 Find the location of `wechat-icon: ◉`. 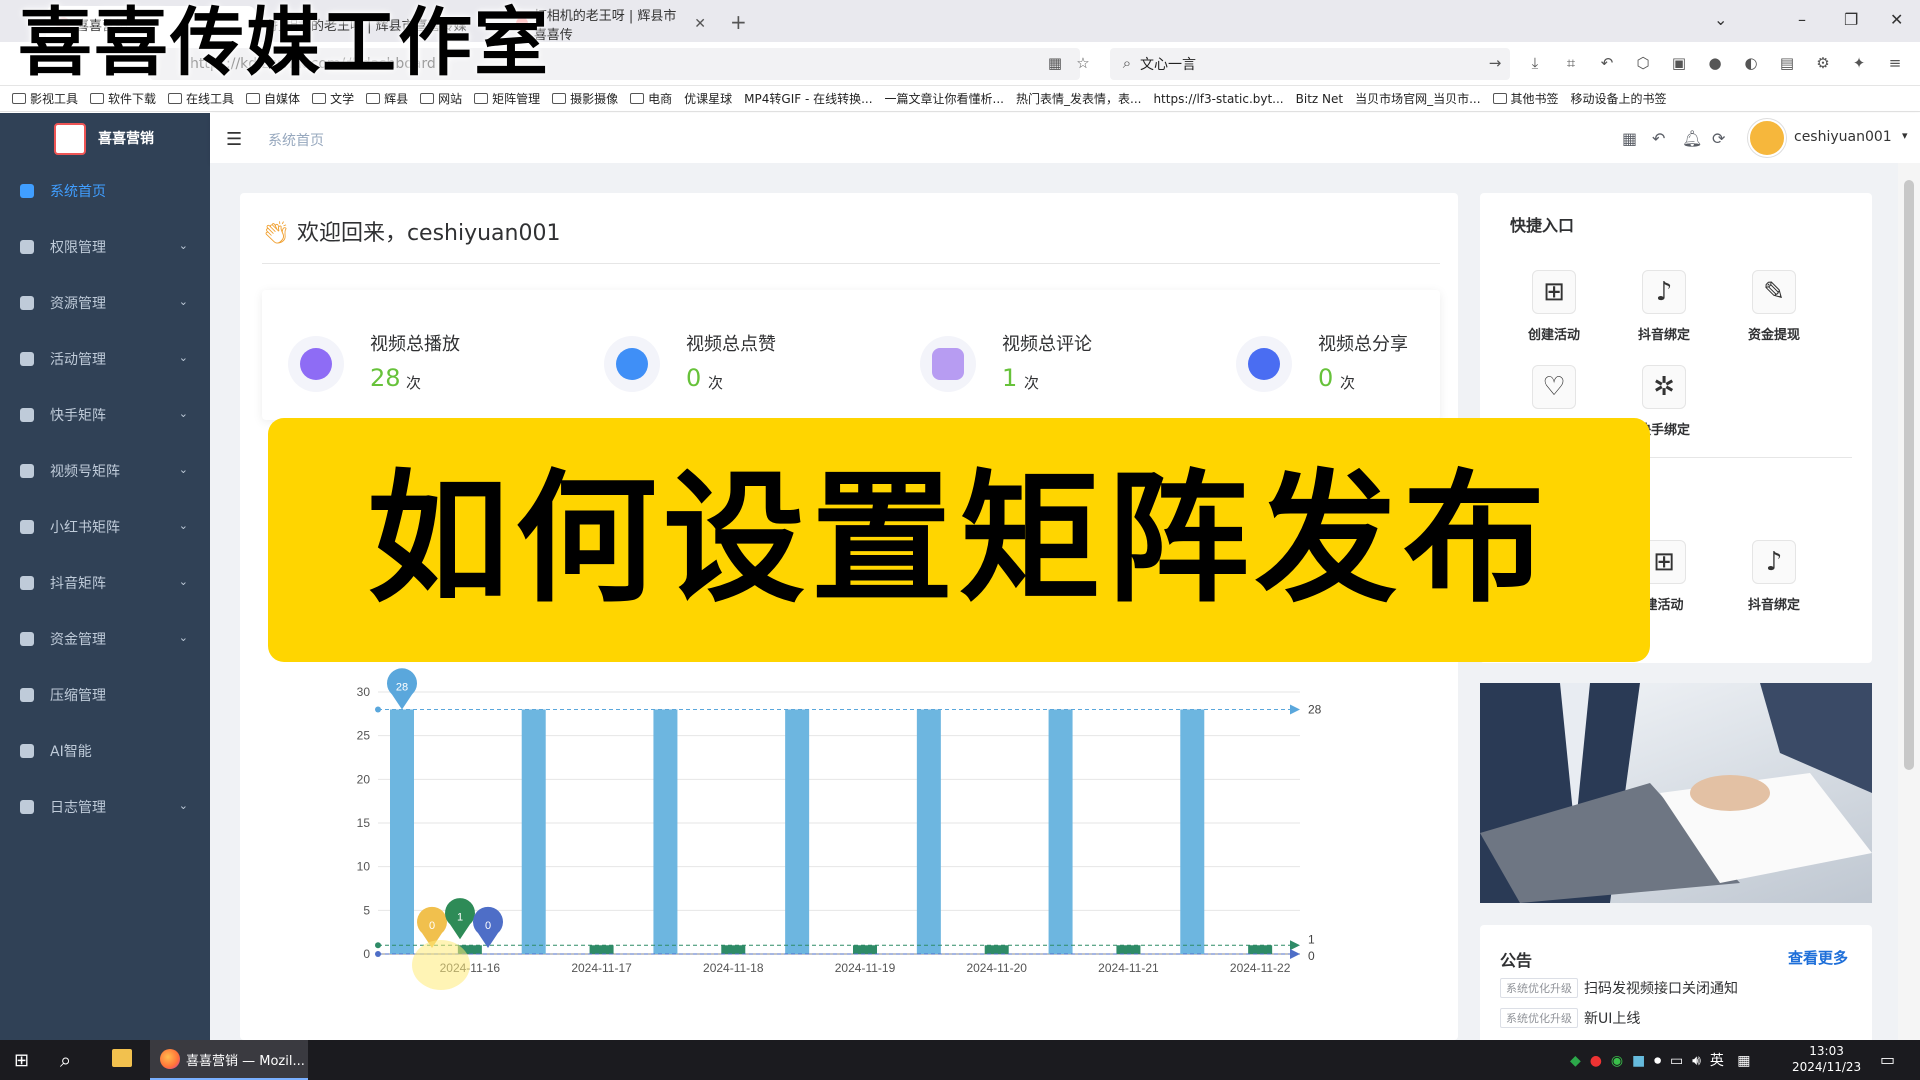

wechat-icon: ◉ is located at coordinates (1617, 1061).